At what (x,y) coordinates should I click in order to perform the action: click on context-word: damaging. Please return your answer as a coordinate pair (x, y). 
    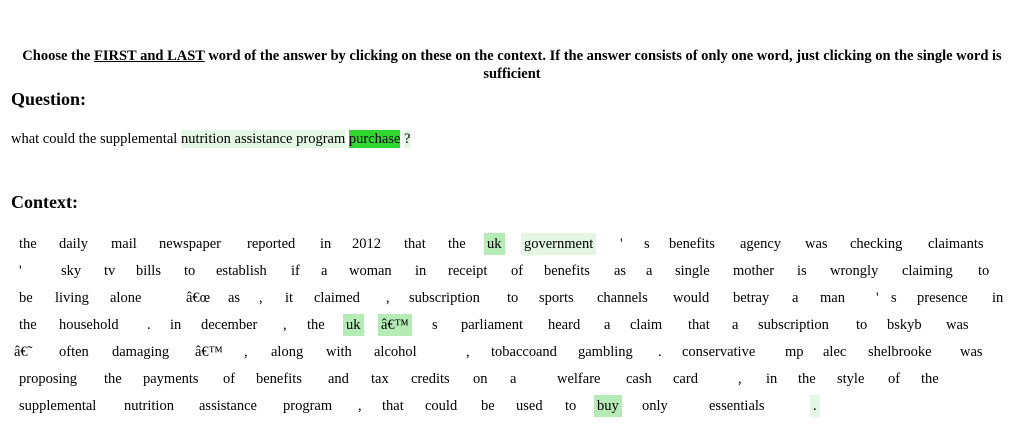
    Looking at the image, I should click on (140, 352).